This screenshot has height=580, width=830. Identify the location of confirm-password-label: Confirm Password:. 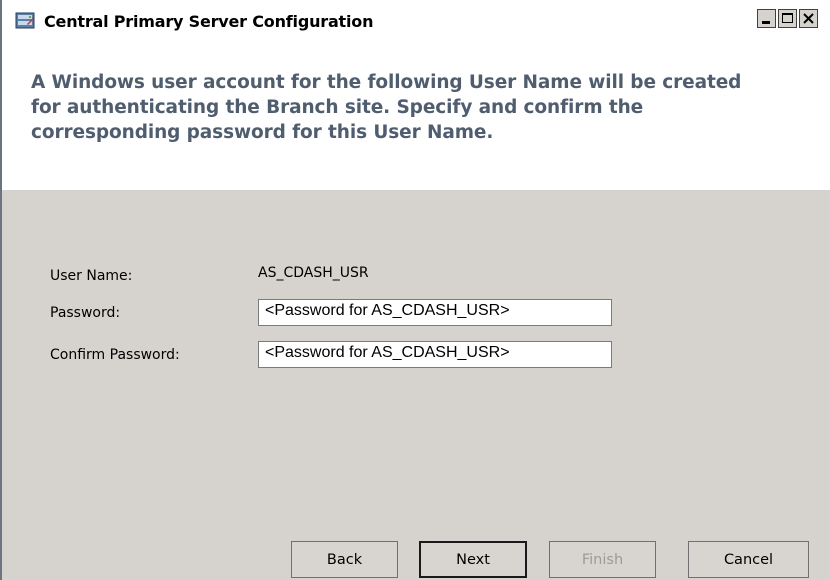
(115, 355).